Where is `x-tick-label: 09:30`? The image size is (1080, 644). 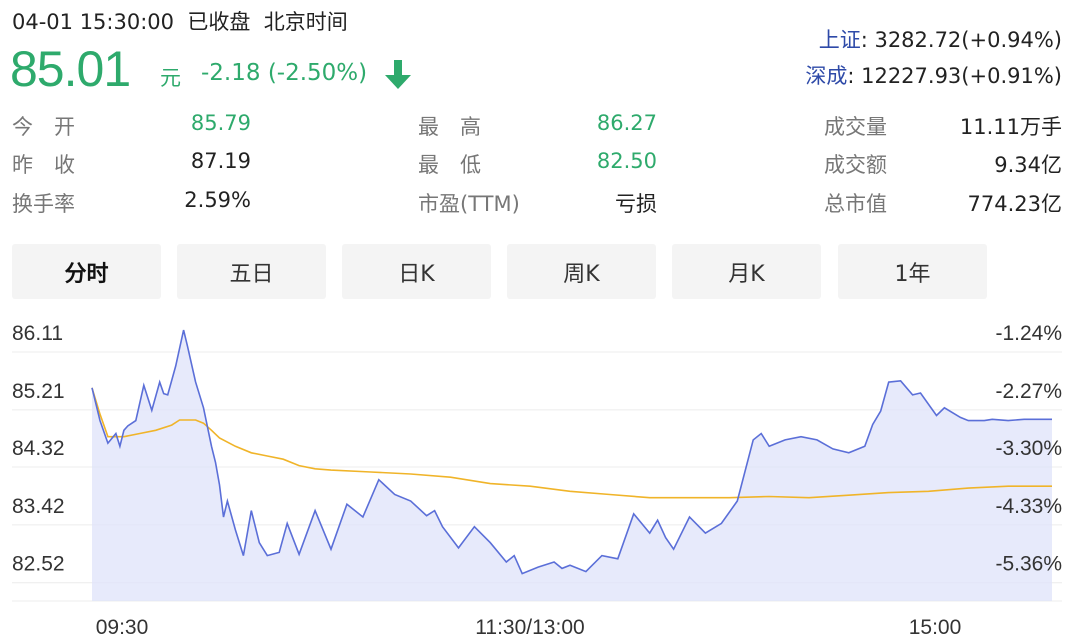 x-tick-label: 09:30 is located at coordinates (122, 627).